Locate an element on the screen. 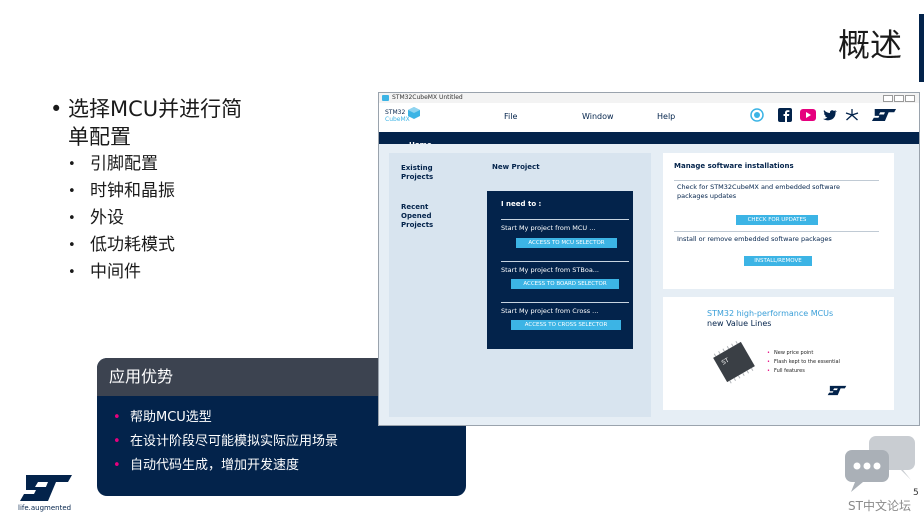 Image resolution: width=924 pixels, height=520 pixels. sub-bullet: • 引脚配置 is located at coordinates (113, 164).